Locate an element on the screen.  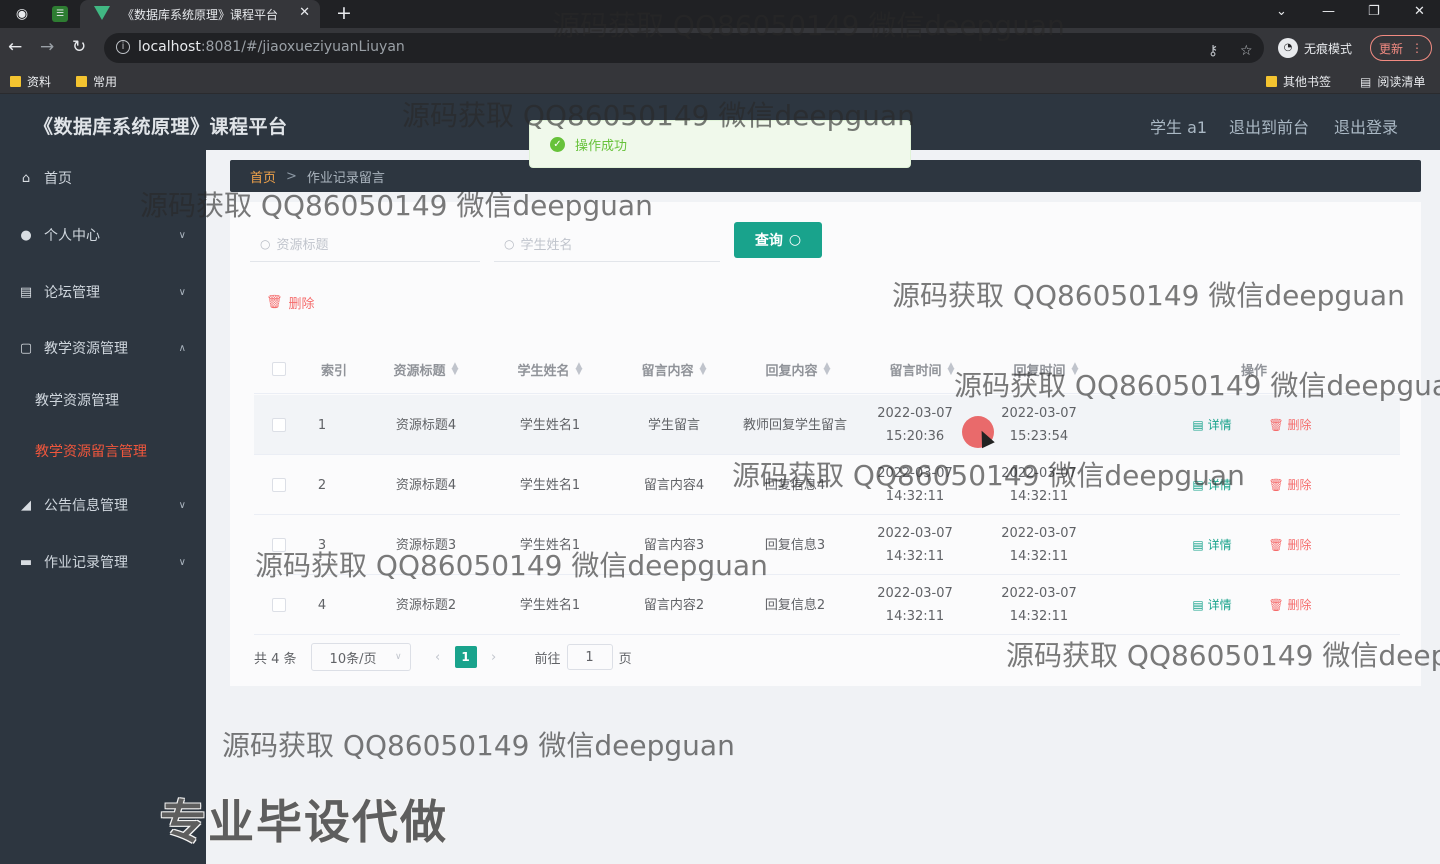
incognito-badge: ◔ 无痕模式 is located at coordinates (1315, 48).